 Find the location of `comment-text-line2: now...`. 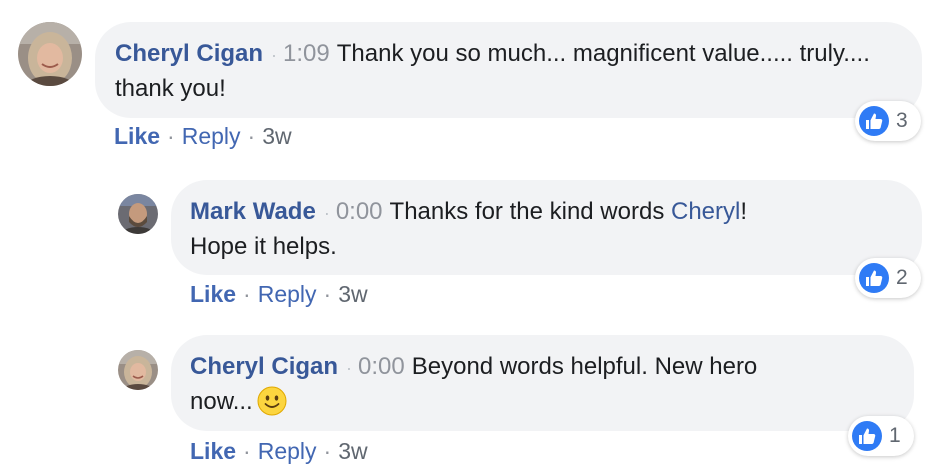

comment-text-line2: now... is located at coordinates (221, 401).